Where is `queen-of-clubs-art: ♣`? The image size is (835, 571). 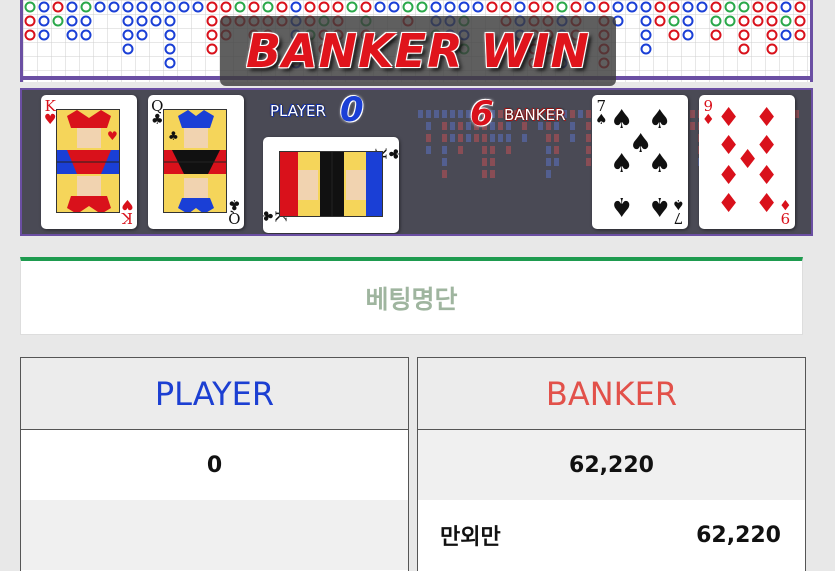
queen-of-clubs-art: ♣ is located at coordinates (195, 161).